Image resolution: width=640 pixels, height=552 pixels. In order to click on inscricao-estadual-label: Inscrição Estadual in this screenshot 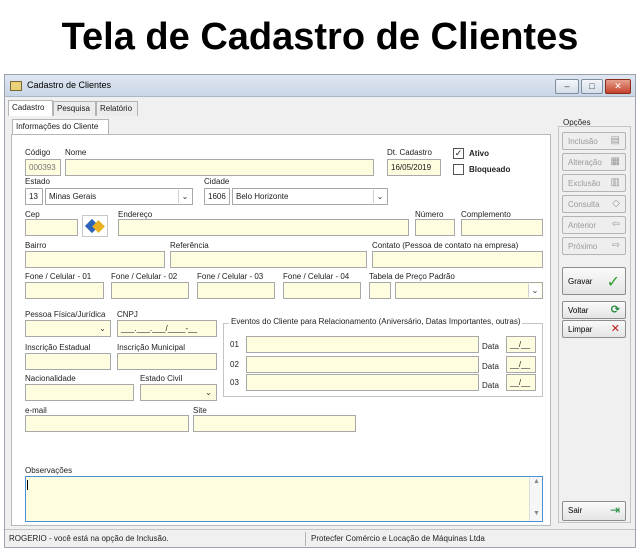, I will do `click(58, 347)`.